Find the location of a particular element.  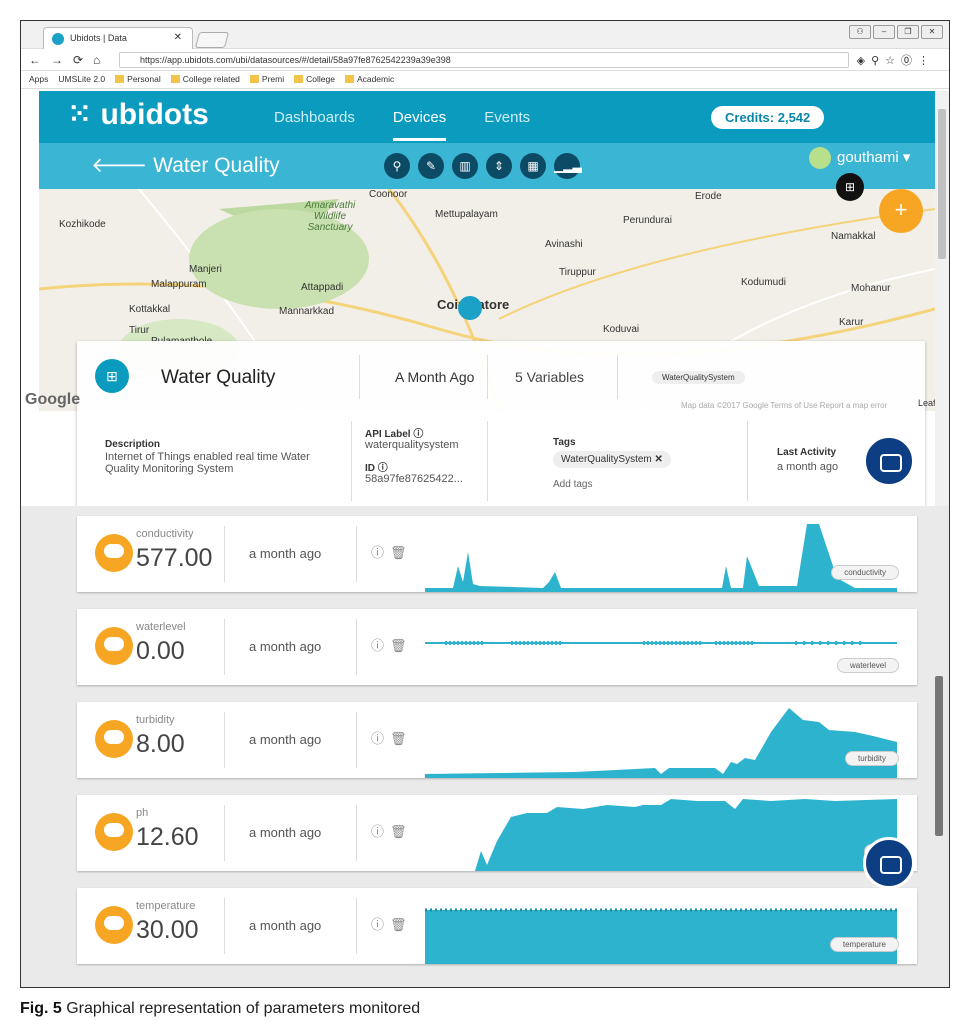

nav-buttons: ←→⟳⌂ is located at coordinates (69, 60).